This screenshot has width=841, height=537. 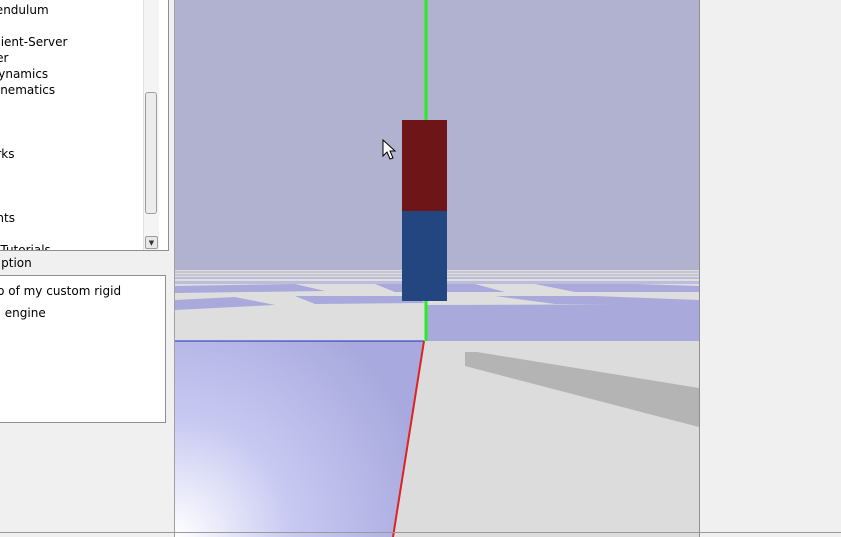 What do you see at coordinates (61, 291) in the screenshot?
I see `description-line-1: emo of my custom rigid` at bounding box center [61, 291].